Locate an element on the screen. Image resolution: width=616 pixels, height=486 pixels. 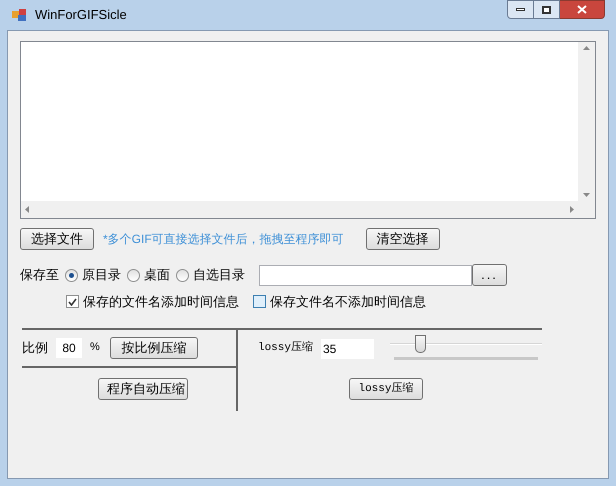
lossy-field: 35 is located at coordinates (347, 348).